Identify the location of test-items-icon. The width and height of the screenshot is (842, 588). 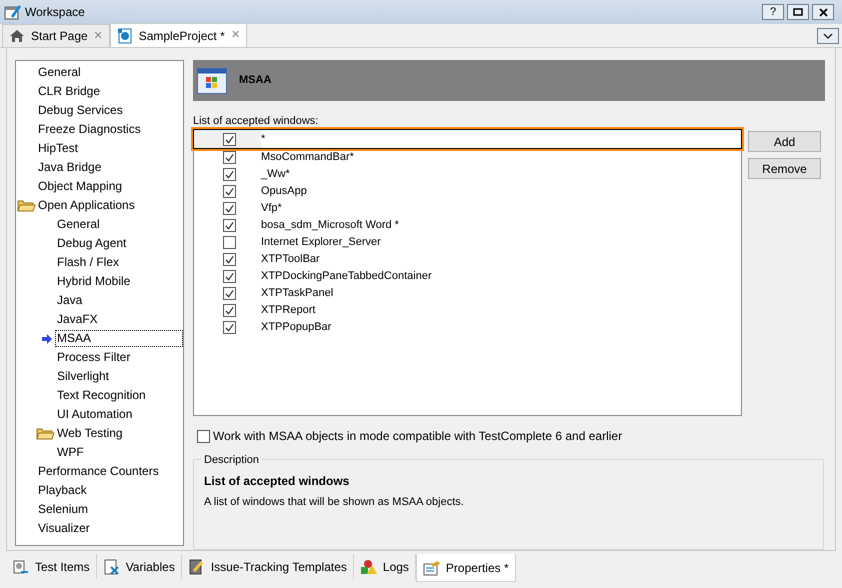
(21, 566).